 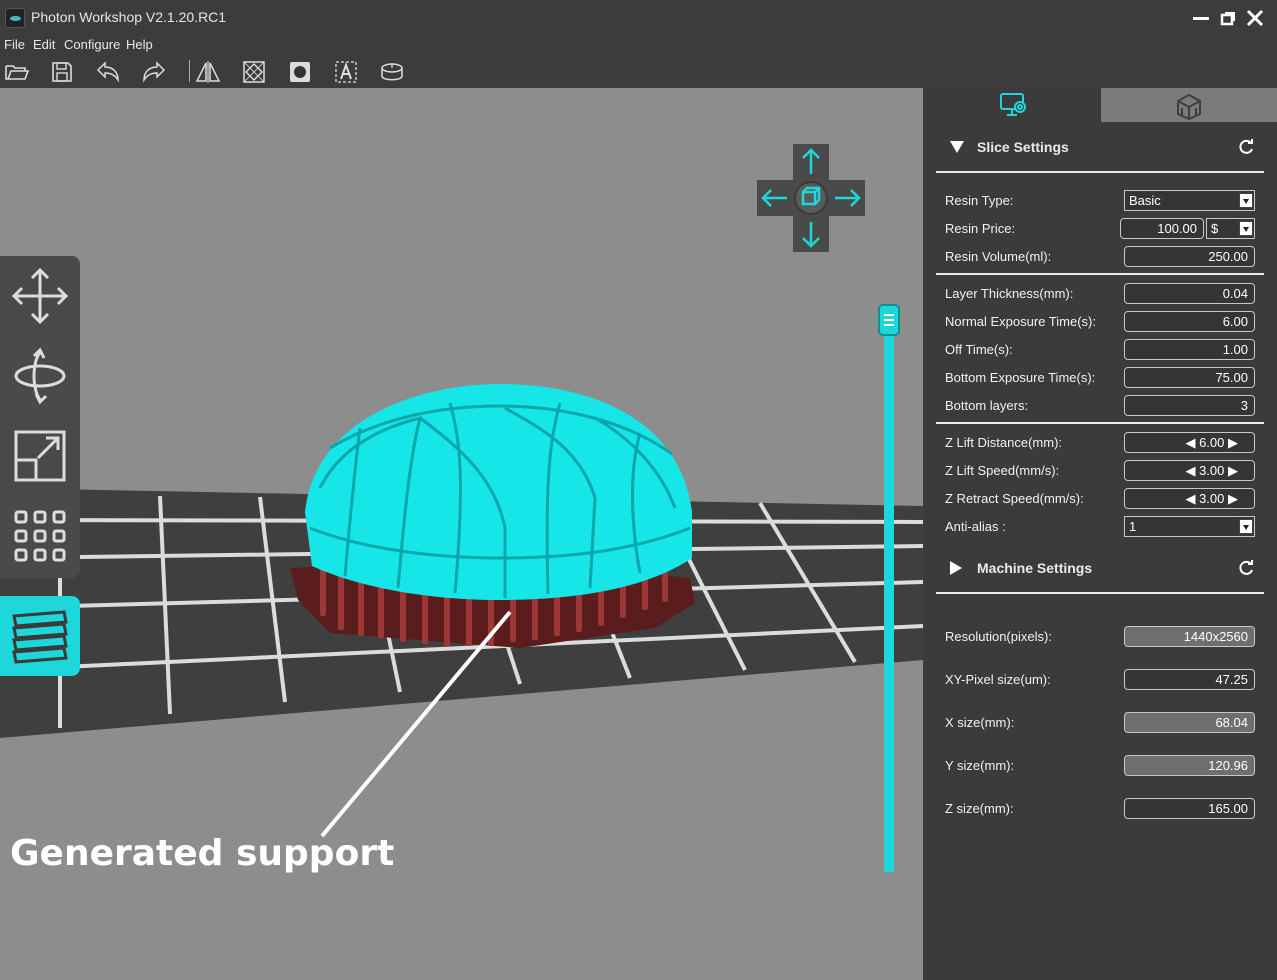 What do you see at coordinates (14, 44) in the screenshot?
I see `menu-file: File` at bounding box center [14, 44].